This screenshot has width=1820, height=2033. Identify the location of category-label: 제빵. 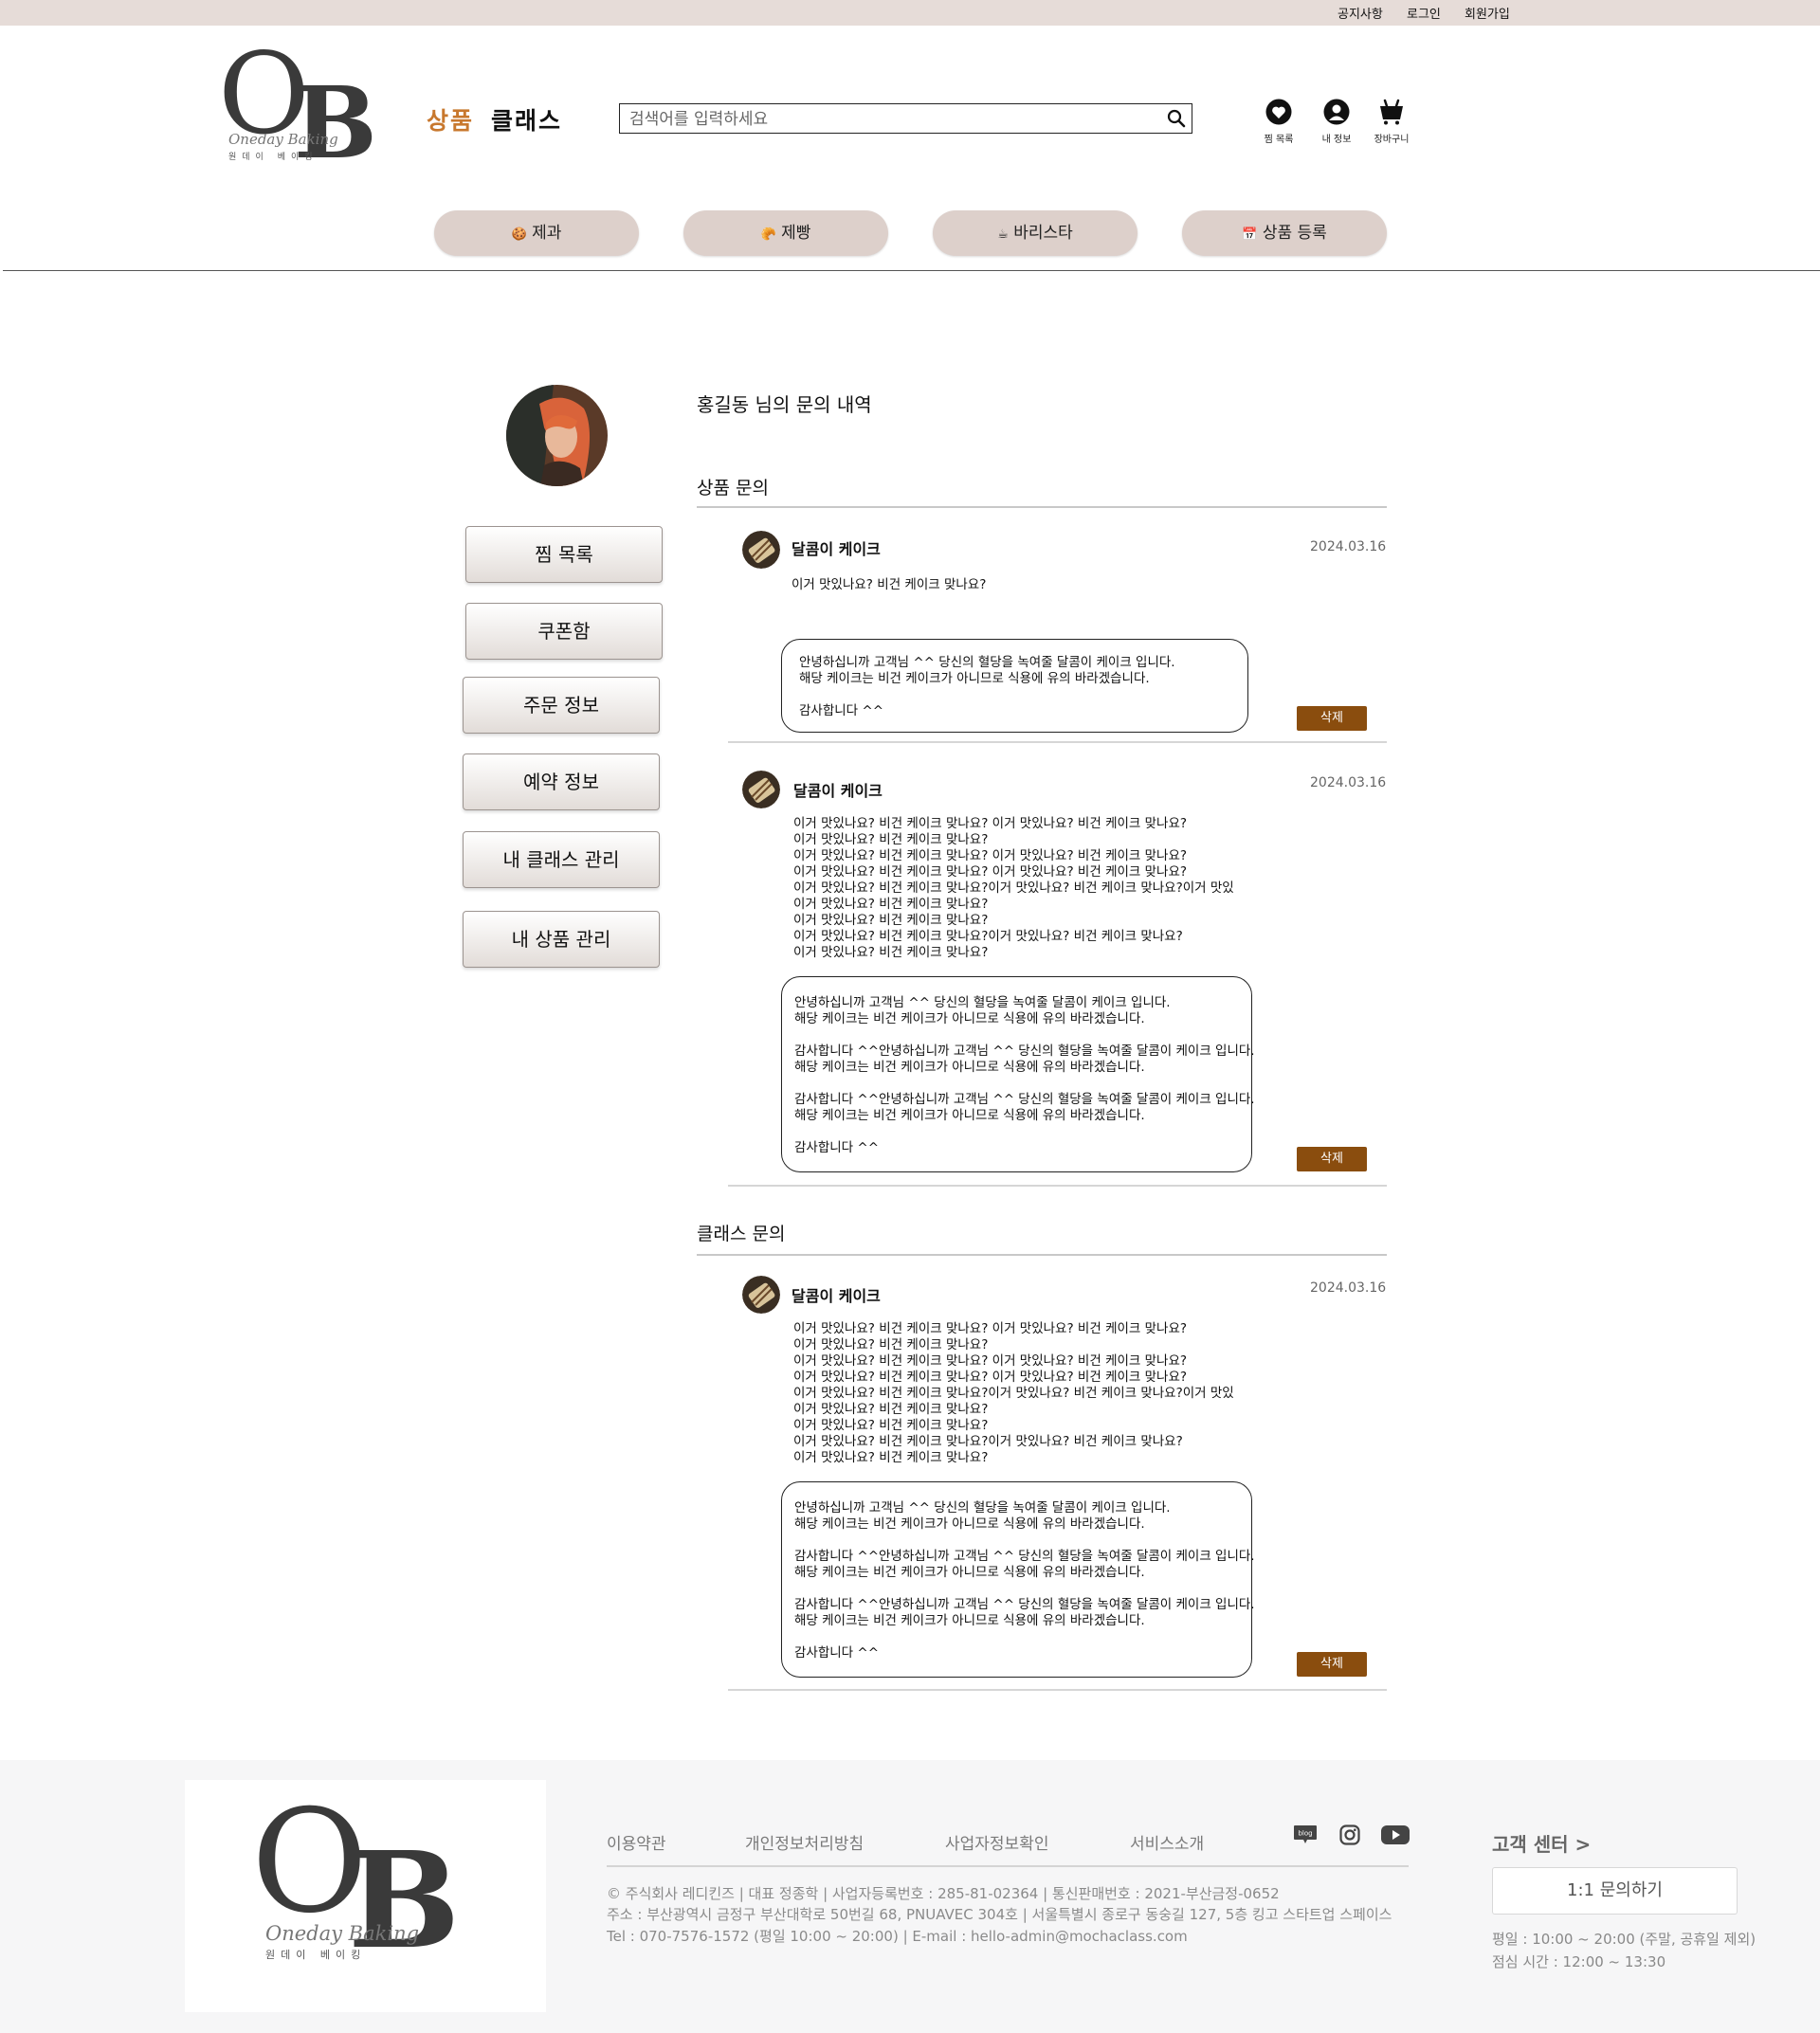
(796, 233).